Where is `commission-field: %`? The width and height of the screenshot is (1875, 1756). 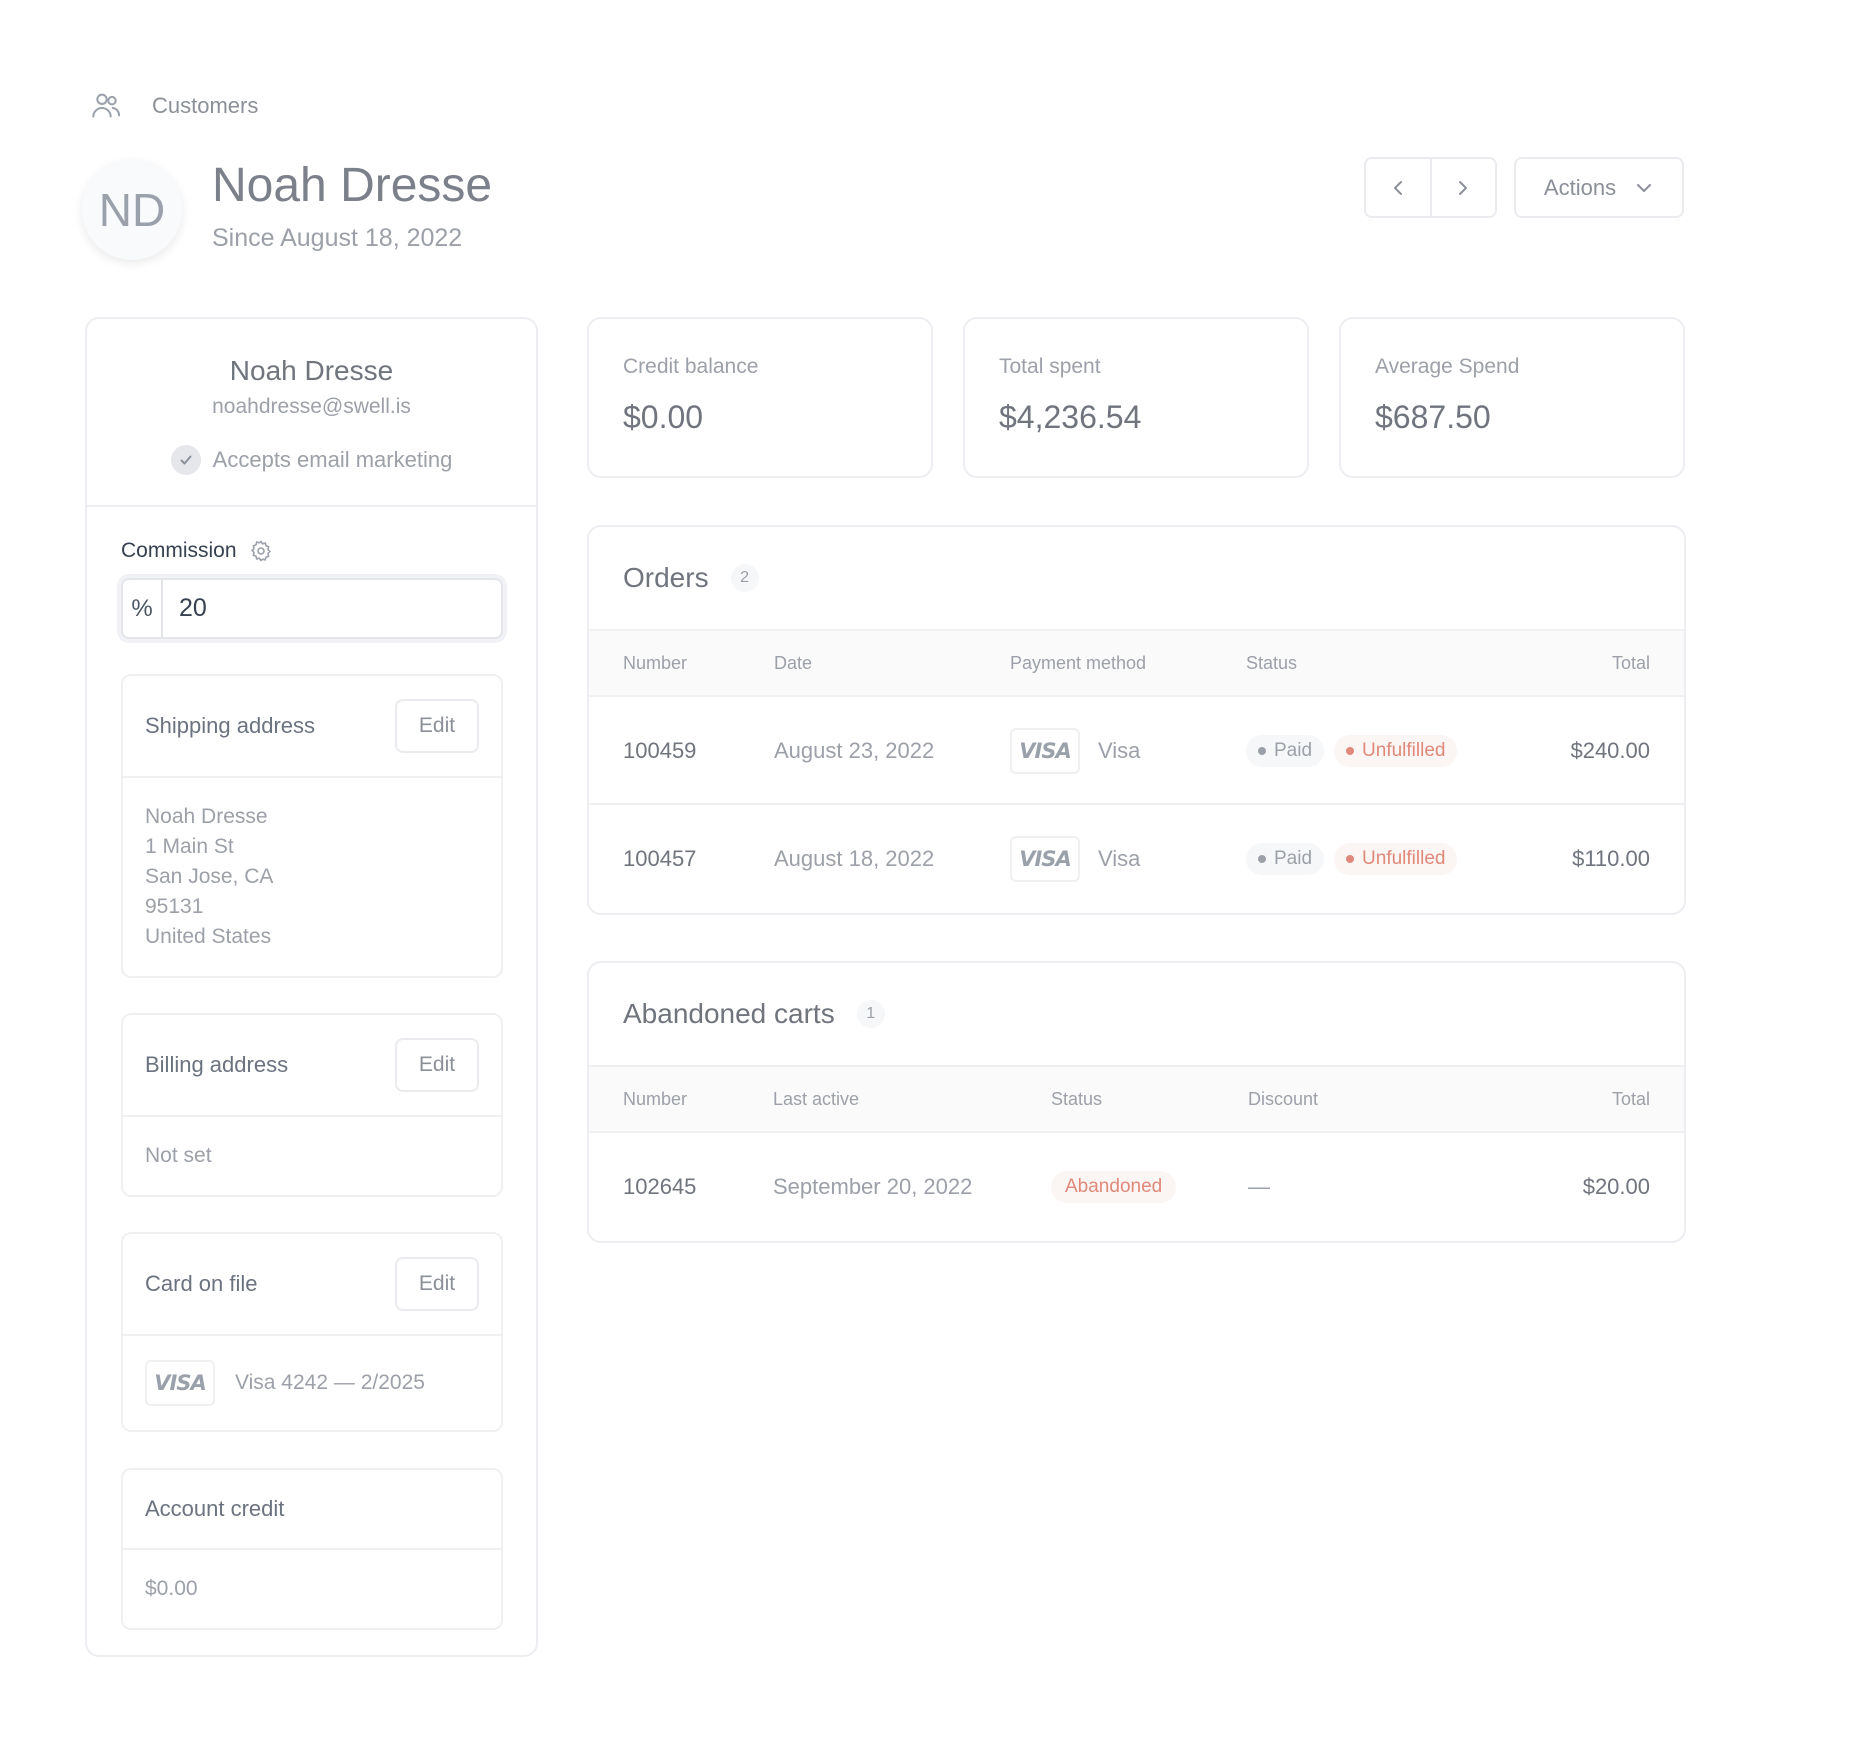
commission-field: % is located at coordinates (312, 608).